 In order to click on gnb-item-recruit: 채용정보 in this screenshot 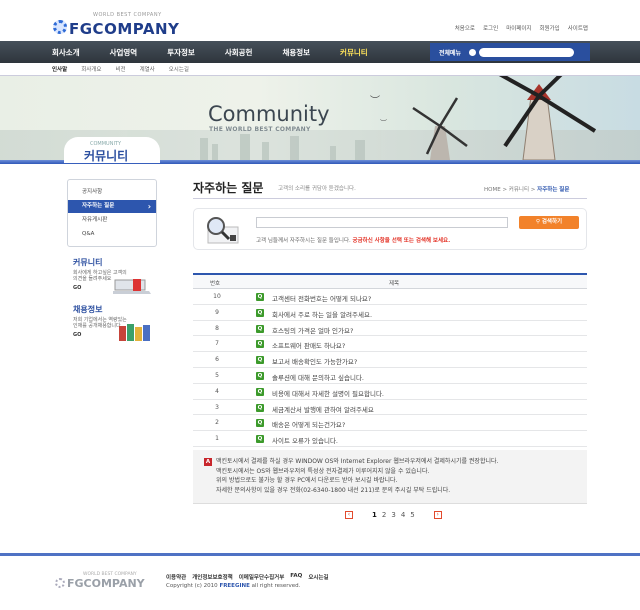, I will do `click(296, 52)`.